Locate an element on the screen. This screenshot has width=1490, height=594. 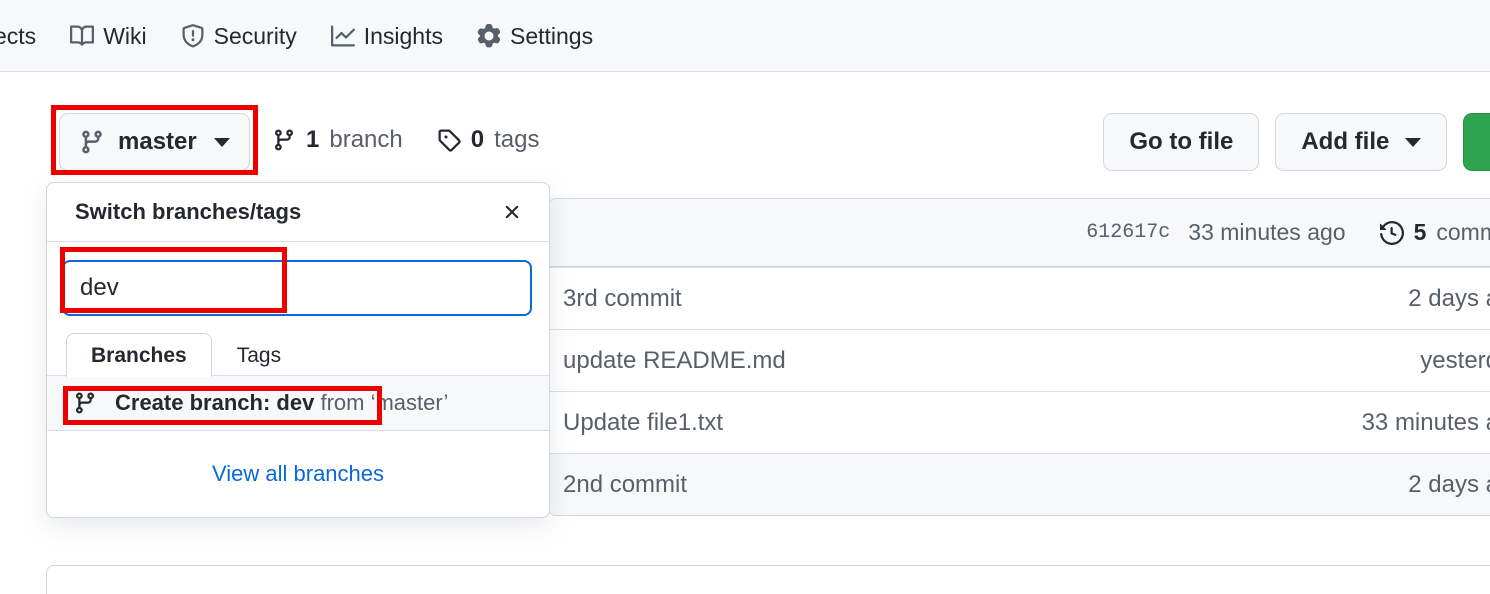
go-to-file-label: Go to file is located at coordinates (1181, 141).